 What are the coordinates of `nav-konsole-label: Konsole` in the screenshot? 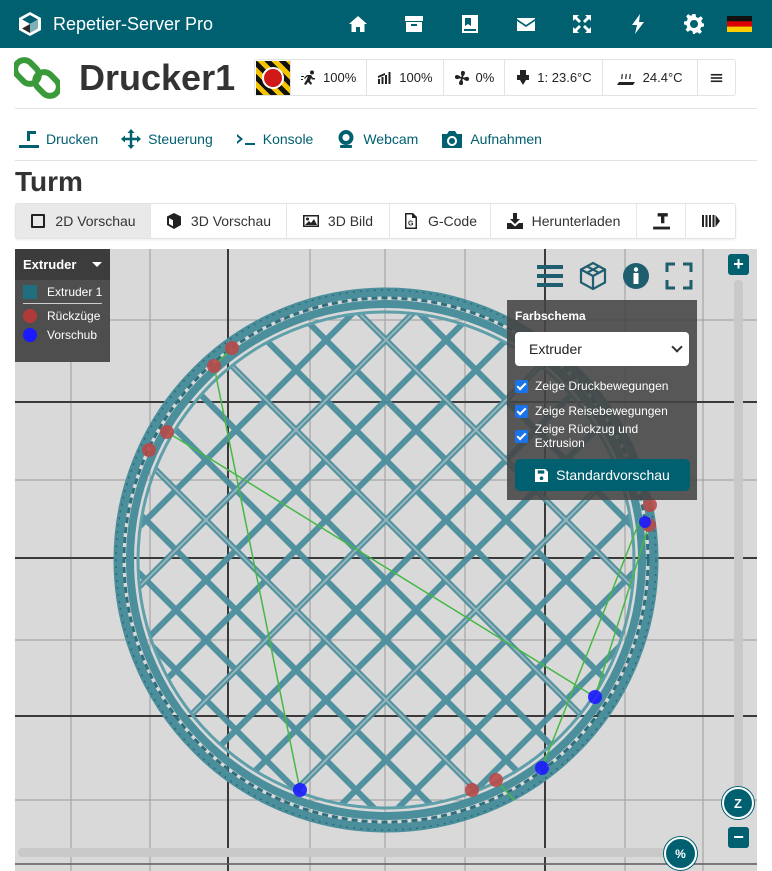 It's located at (288, 139).